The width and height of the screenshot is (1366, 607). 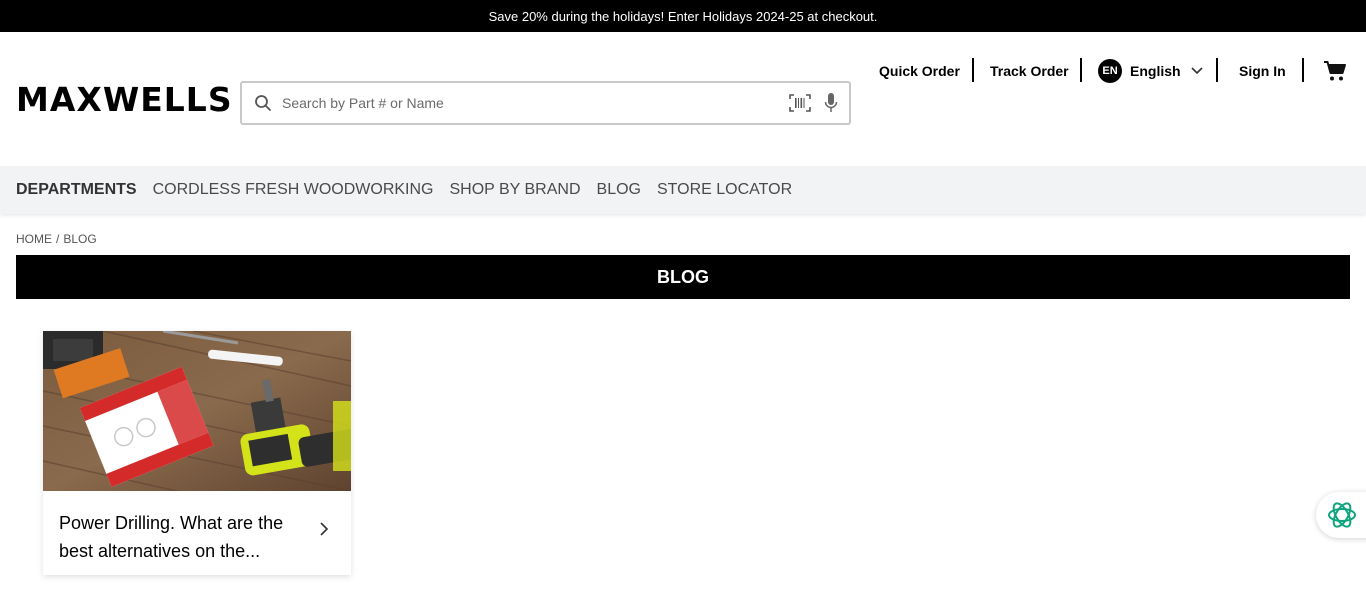 I want to click on language-label: English, so click(x=1155, y=71).